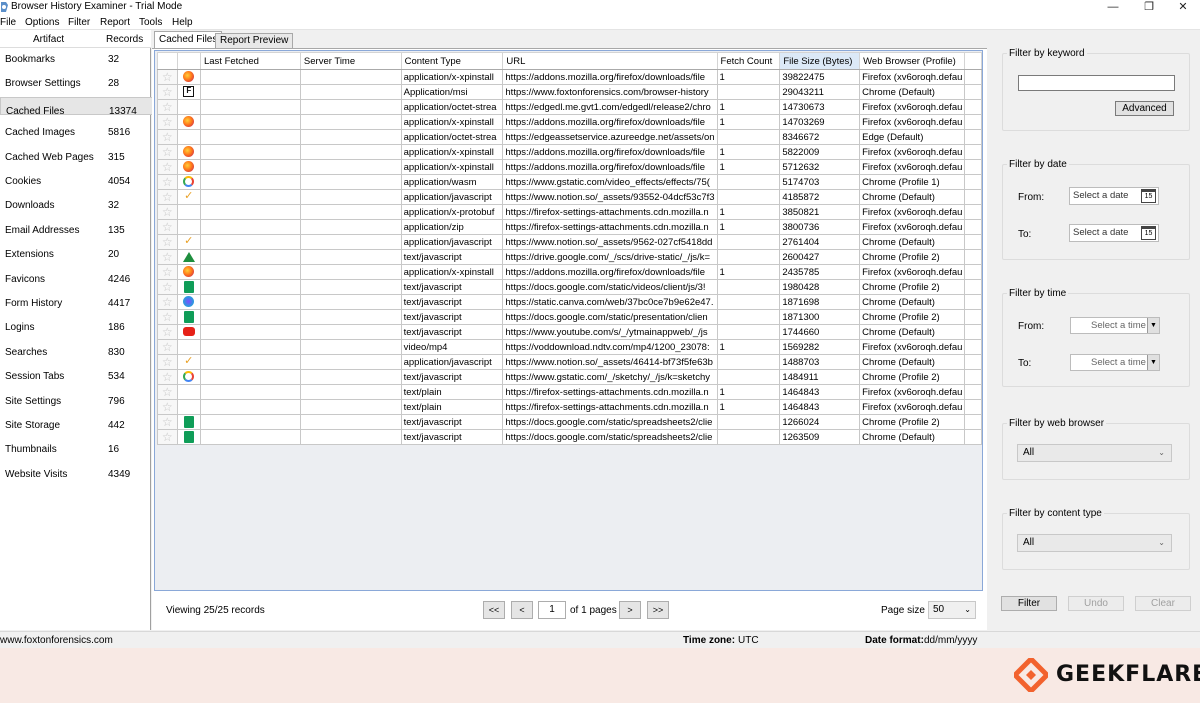  Describe the element at coordinates (182, 22) in the screenshot. I see `menu-help: Help` at that location.